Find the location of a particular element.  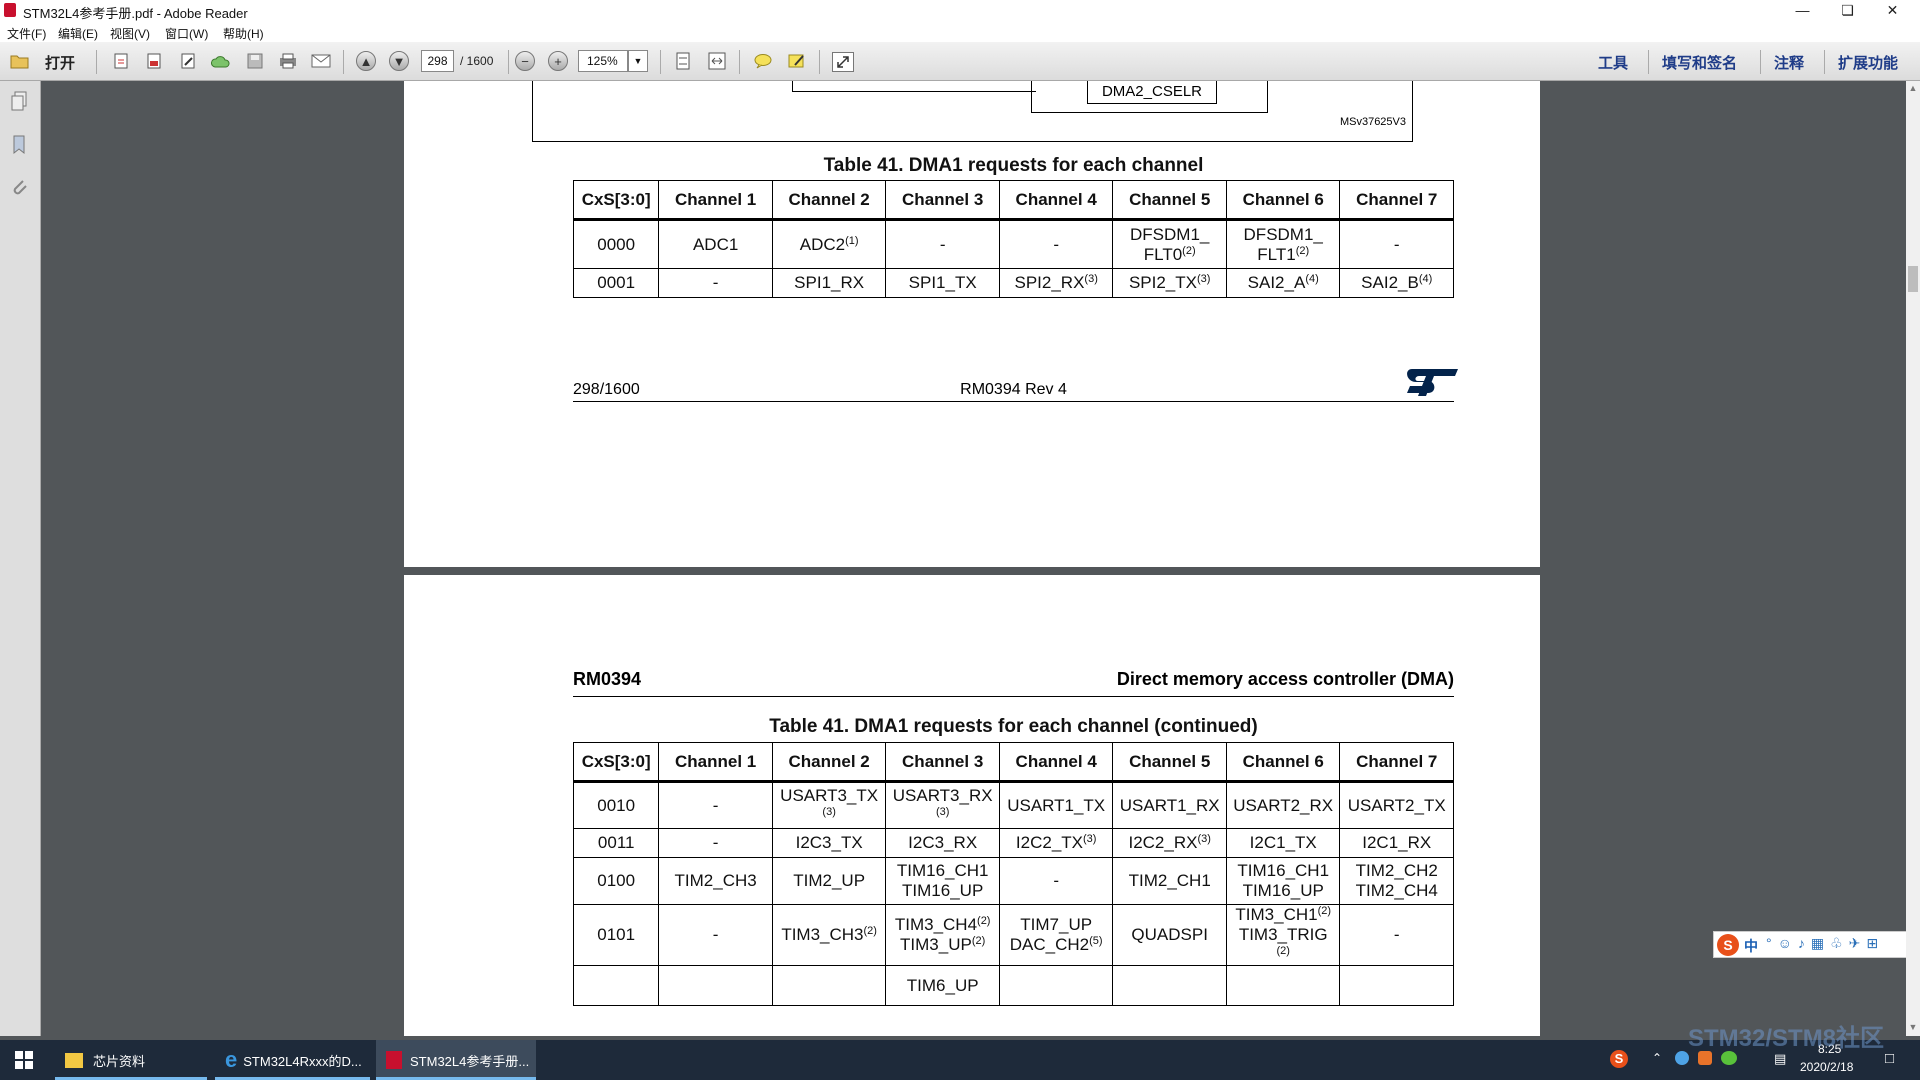

windows-icon is located at coordinates (24, 1060).